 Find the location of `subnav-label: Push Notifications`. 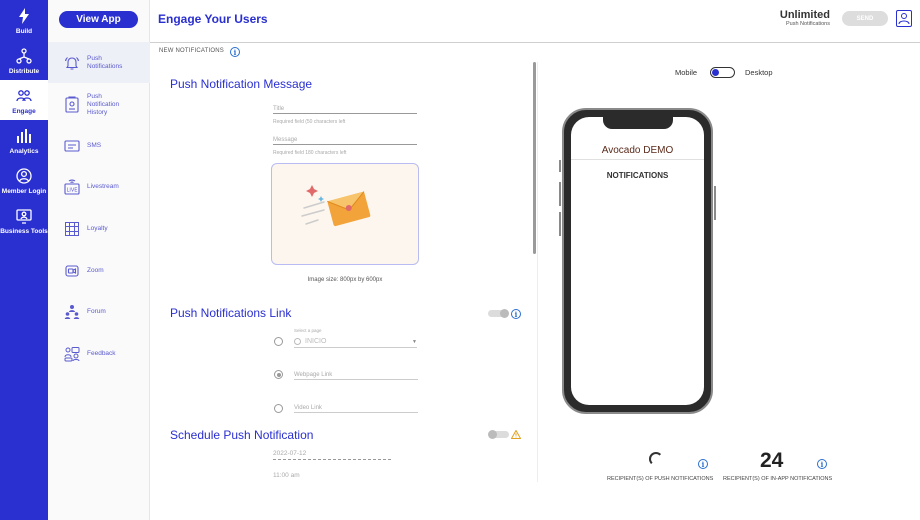

subnav-label: Push Notifications is located at coordinates (105, 62).